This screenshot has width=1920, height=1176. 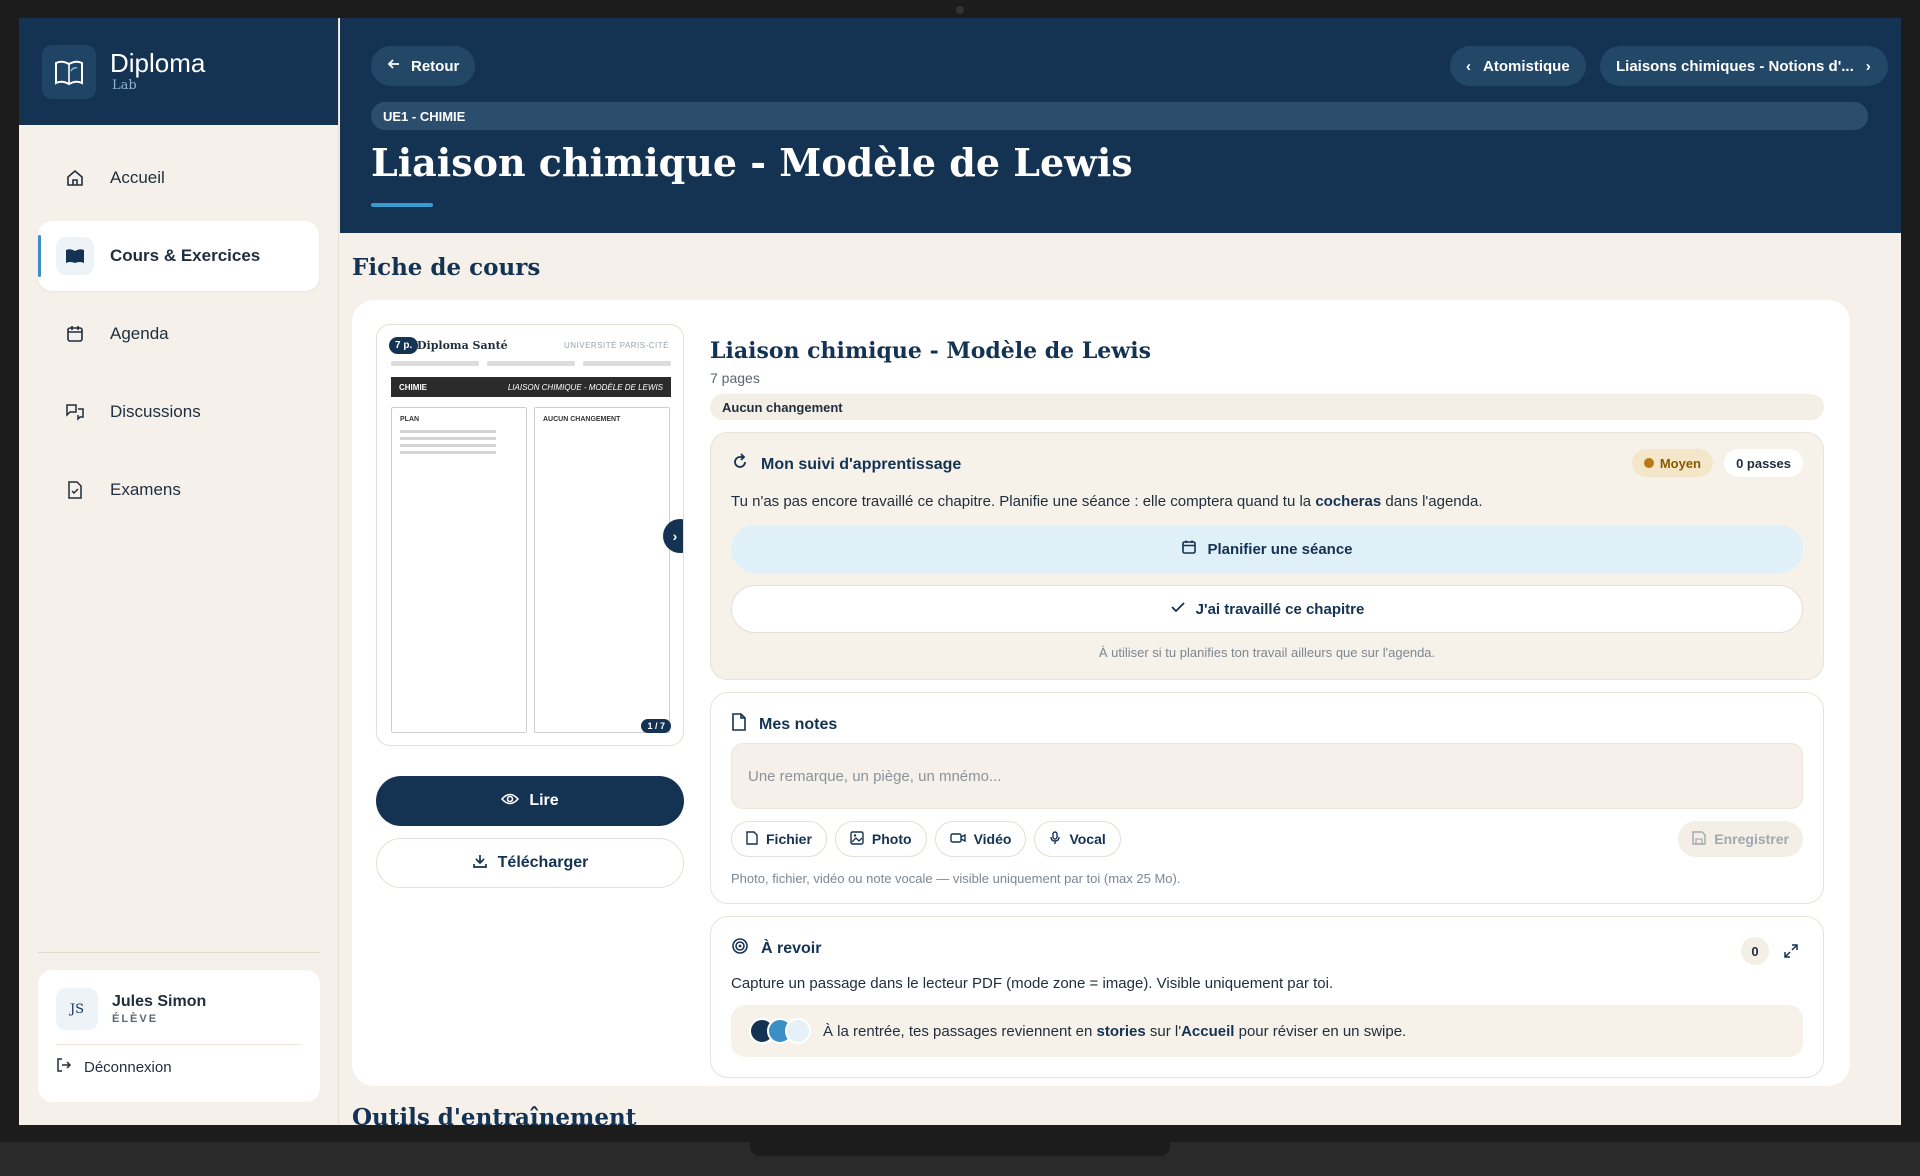 I want to click on eye-icon, so click(x=510, y=801).